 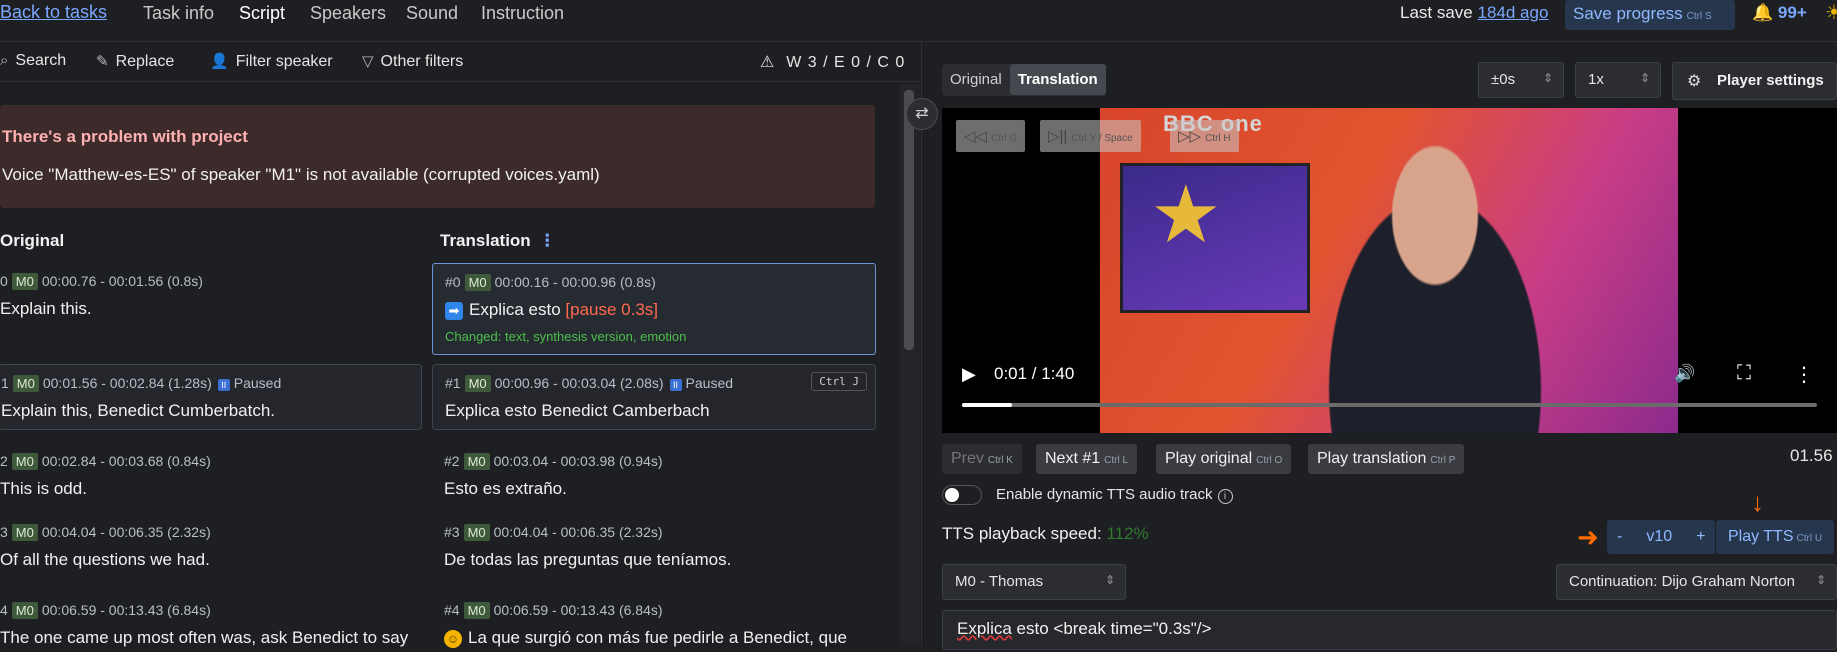 What do you see at coordinates (43, 488) in the screenshot?
I see `original-text: This is odd.` at bounding box center [43, 488].